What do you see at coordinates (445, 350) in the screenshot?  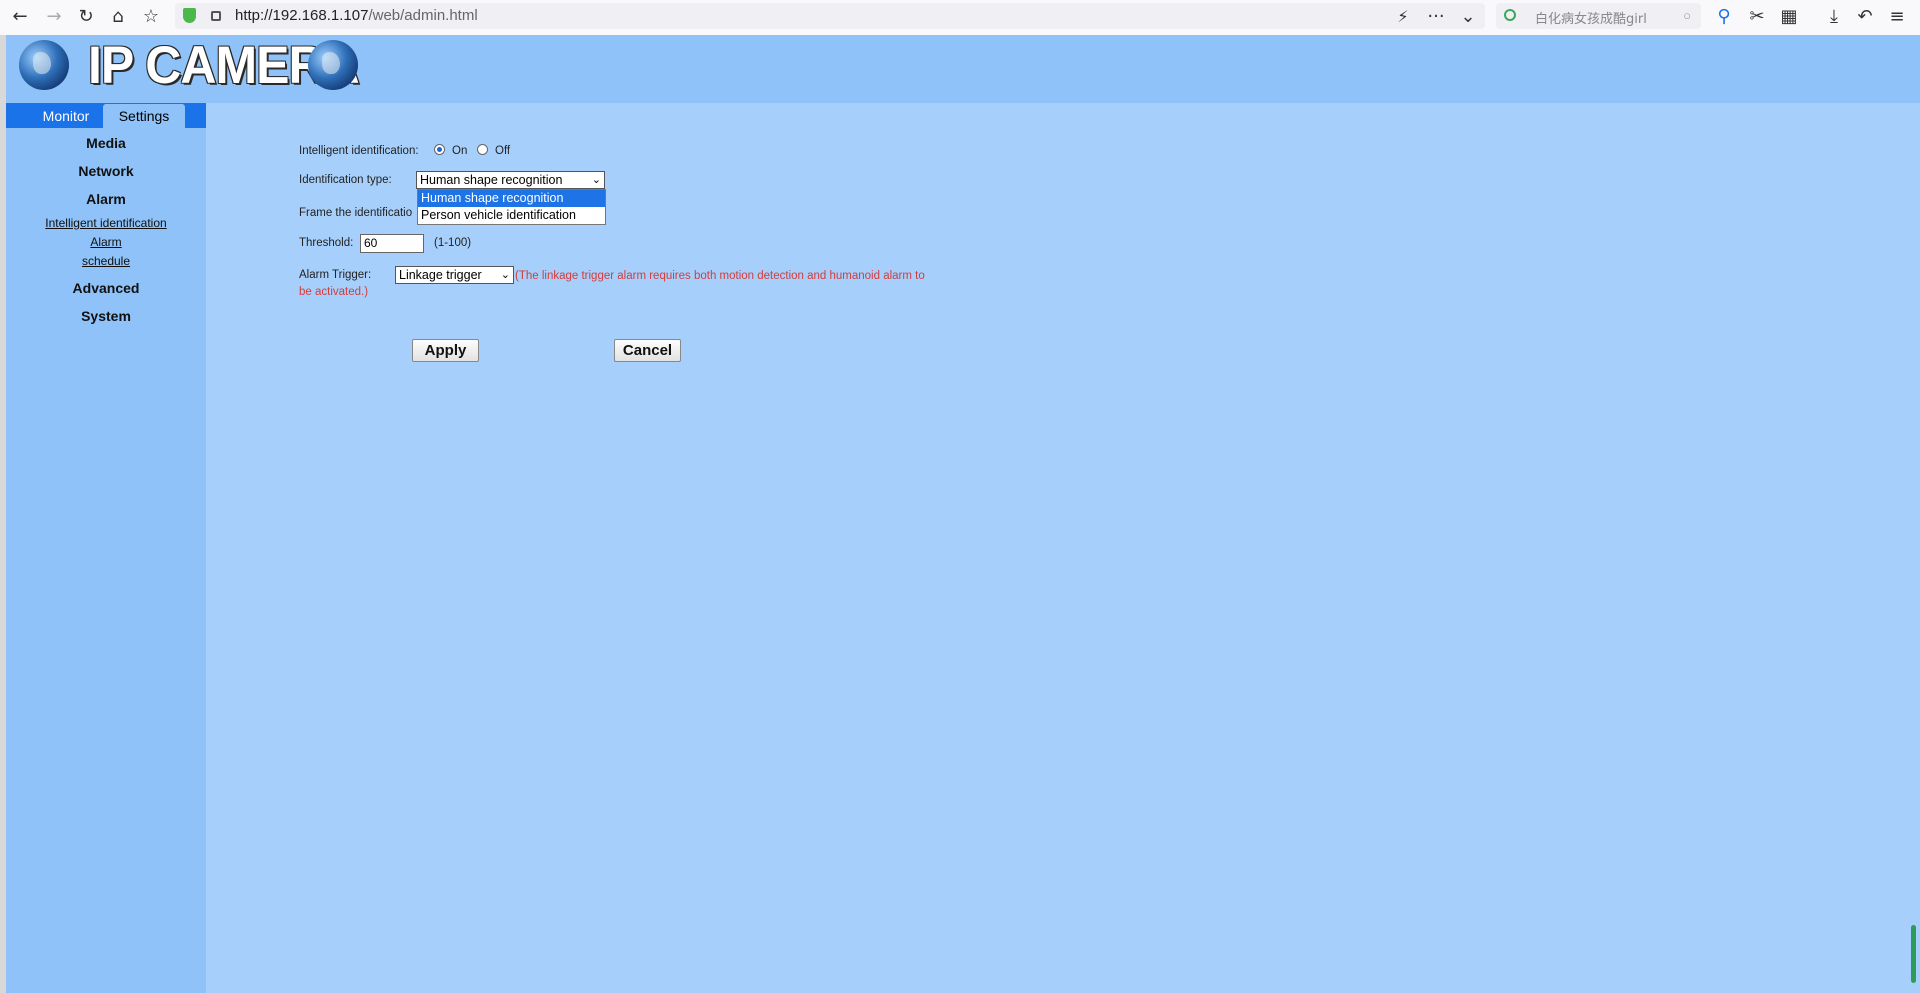 I see `apply-button: Apply` at bounding box center [445, 350].